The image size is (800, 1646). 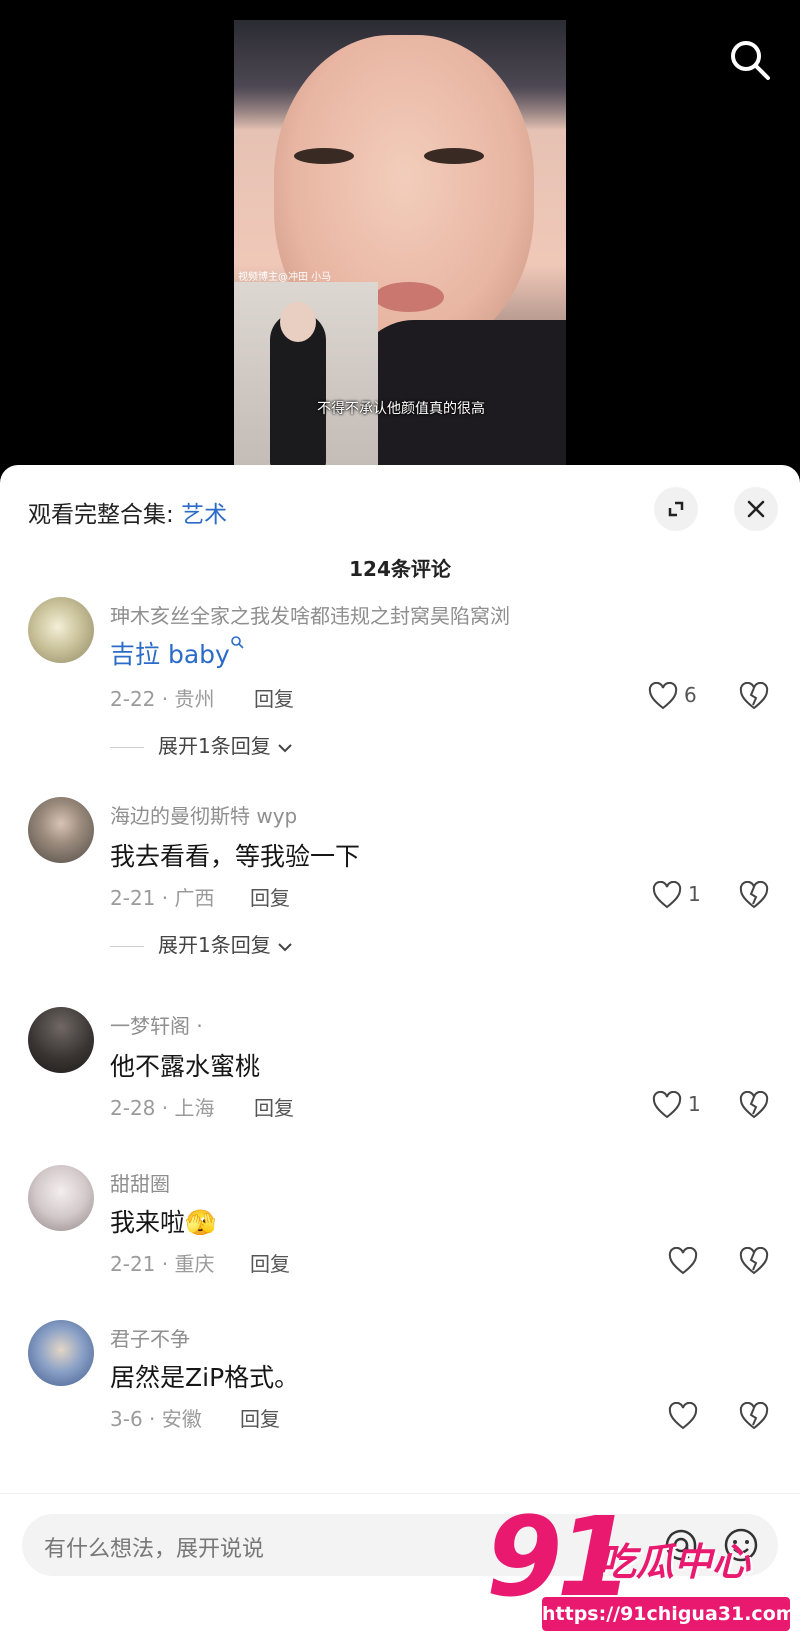 I want to click on video-frame: 视频博主@冲田 小马 不得不承认他颜值真的很高, so click(x=400, y=242).